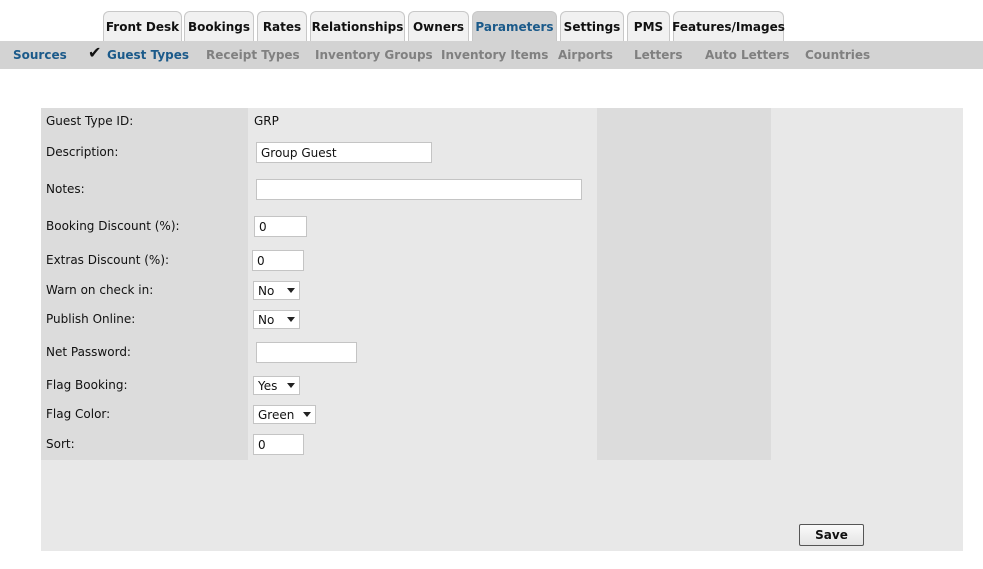 This screenshot has width=983, height=569. What do you see at coordinates (278, 444) in the screenshot?
I see `sort-input` at bounding box center [278, 444].